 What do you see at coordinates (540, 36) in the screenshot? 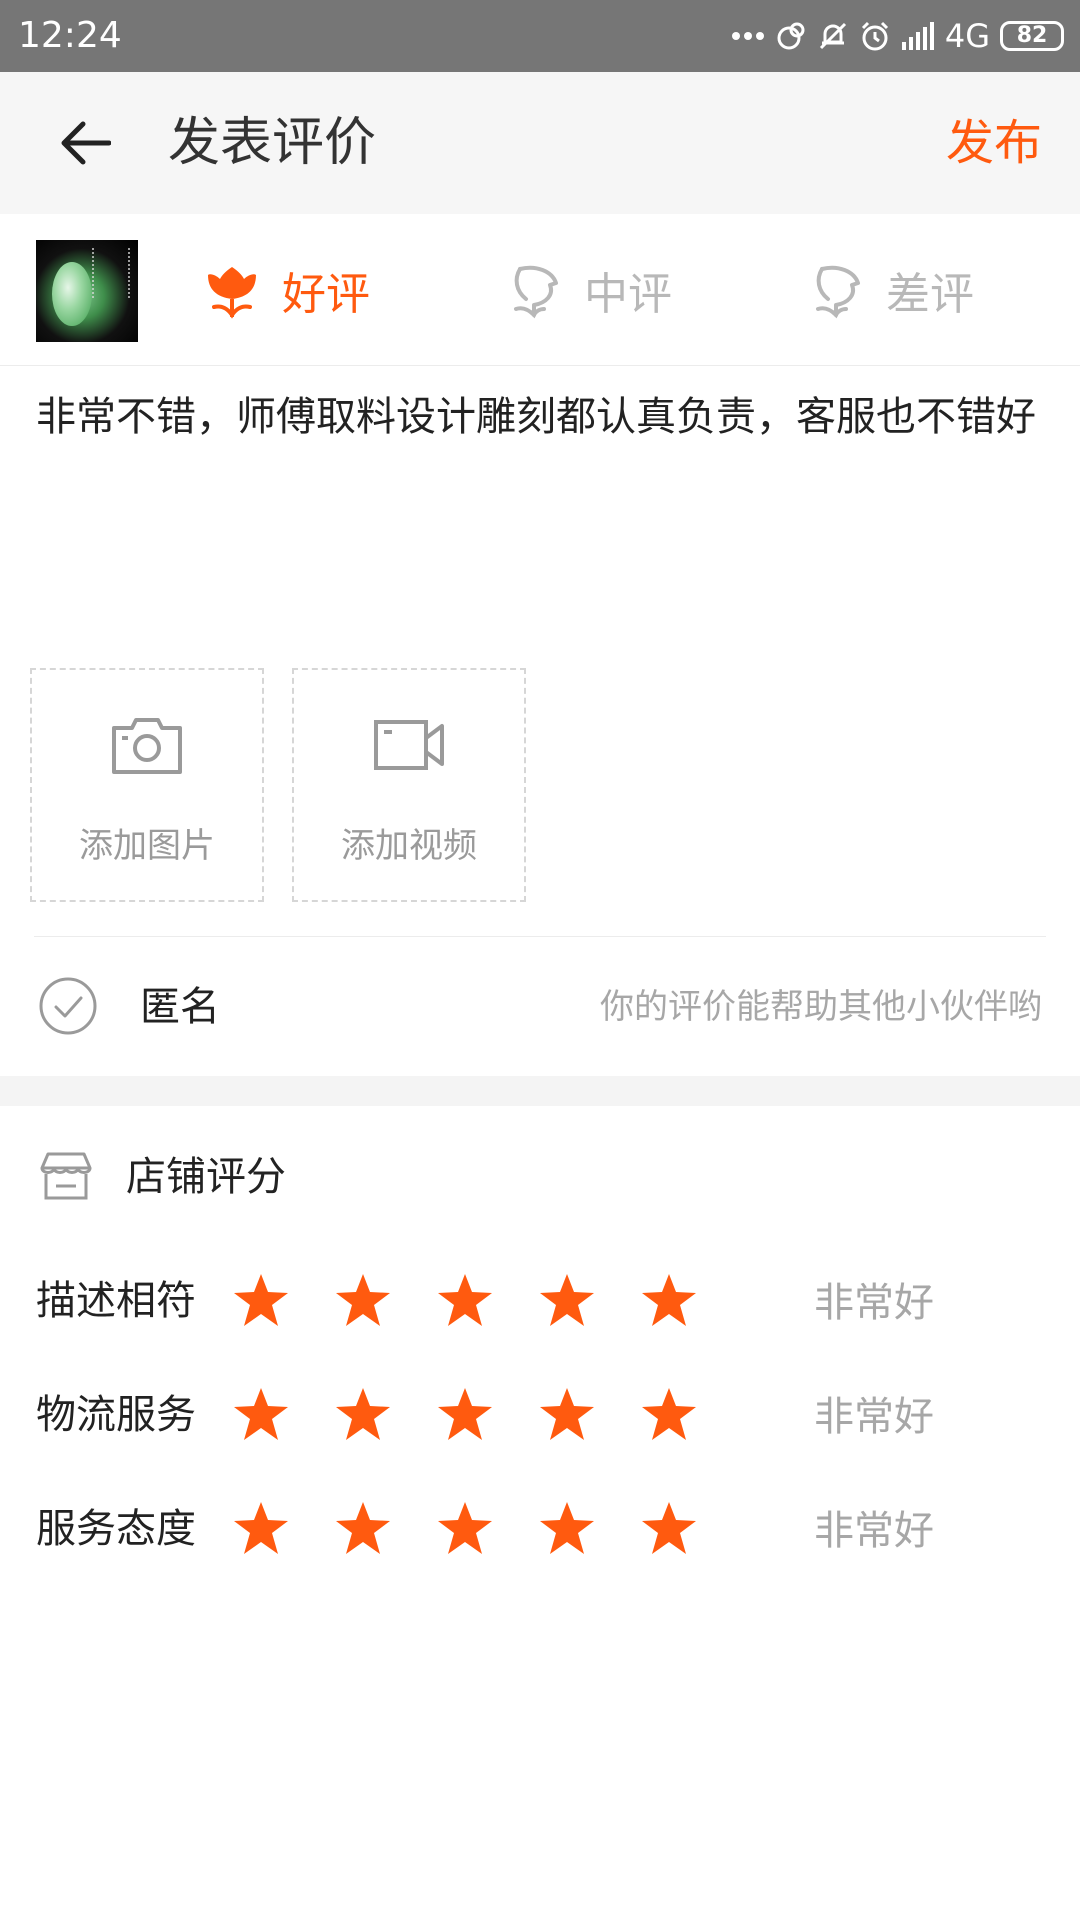
I see `status-bar: 12:24 4G 82` at bounding box center [540, 36].